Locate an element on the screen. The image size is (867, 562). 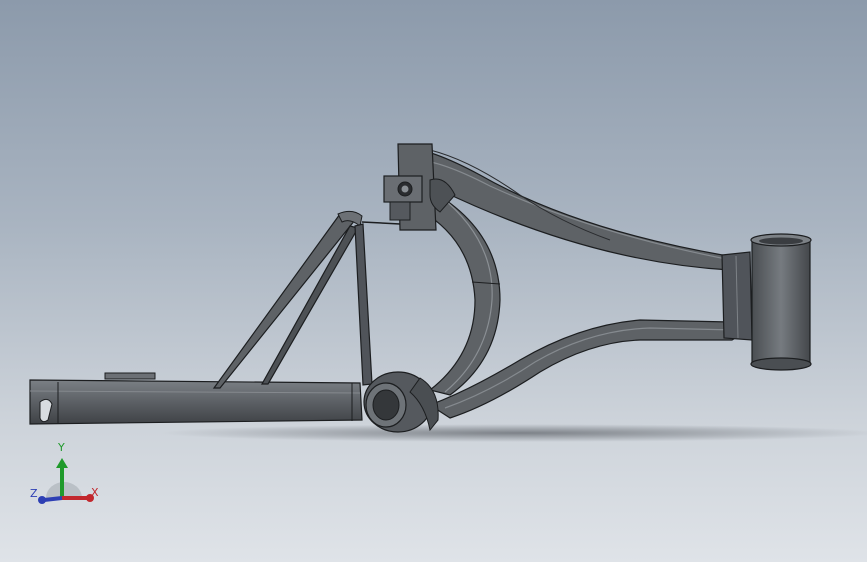
rear-link is located at coordinates (737, 296).